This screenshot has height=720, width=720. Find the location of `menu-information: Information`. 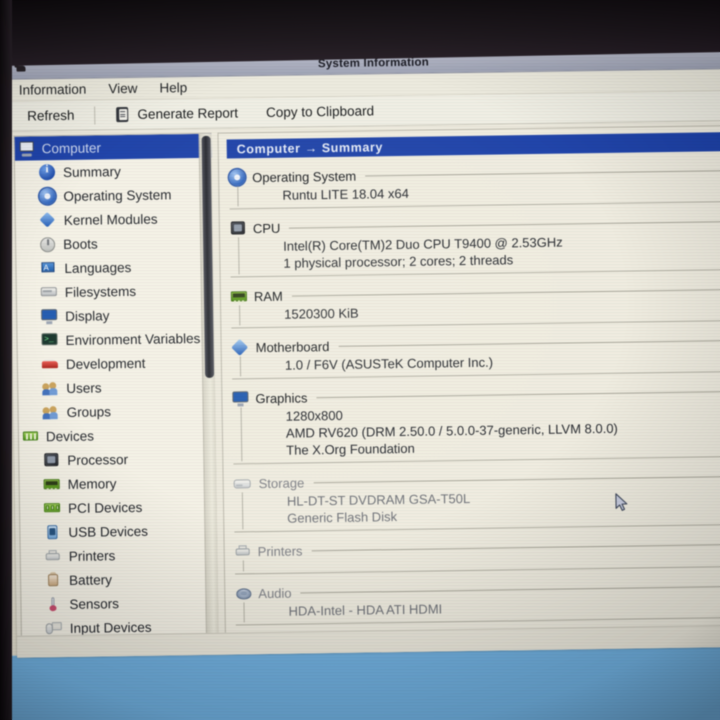

menu-information: Information is located at coordinates (53, 90).